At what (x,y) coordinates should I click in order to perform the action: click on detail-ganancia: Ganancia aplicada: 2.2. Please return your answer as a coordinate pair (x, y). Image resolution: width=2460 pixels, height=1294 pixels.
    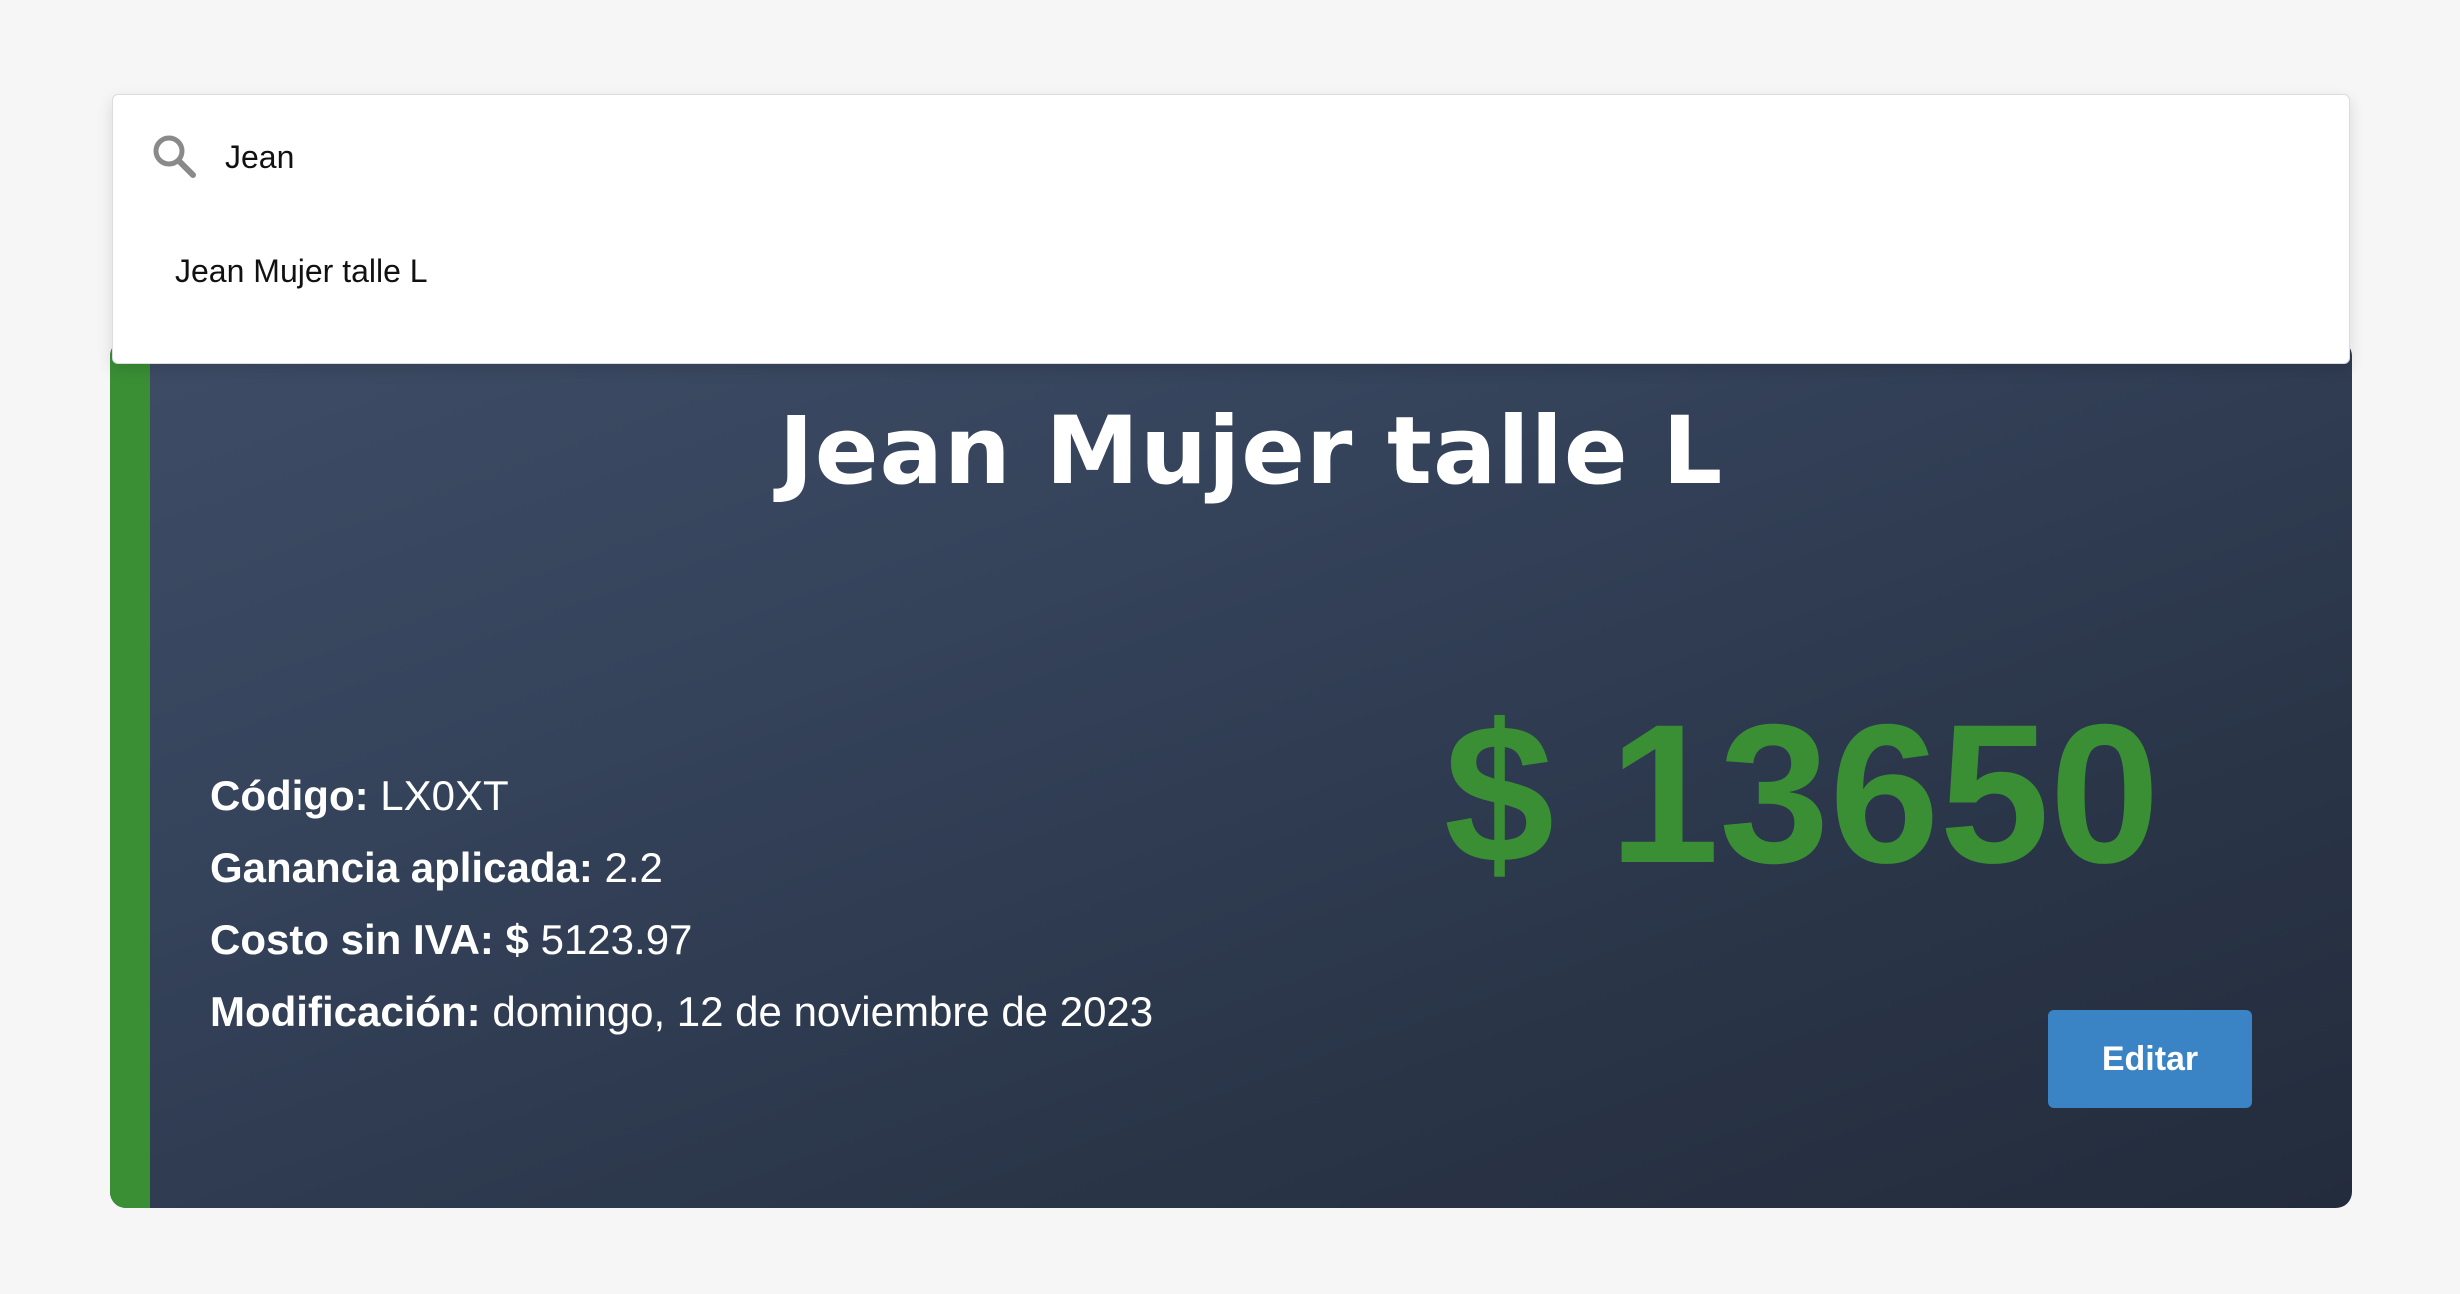
    Looking at the image, I should click on (681, 868).